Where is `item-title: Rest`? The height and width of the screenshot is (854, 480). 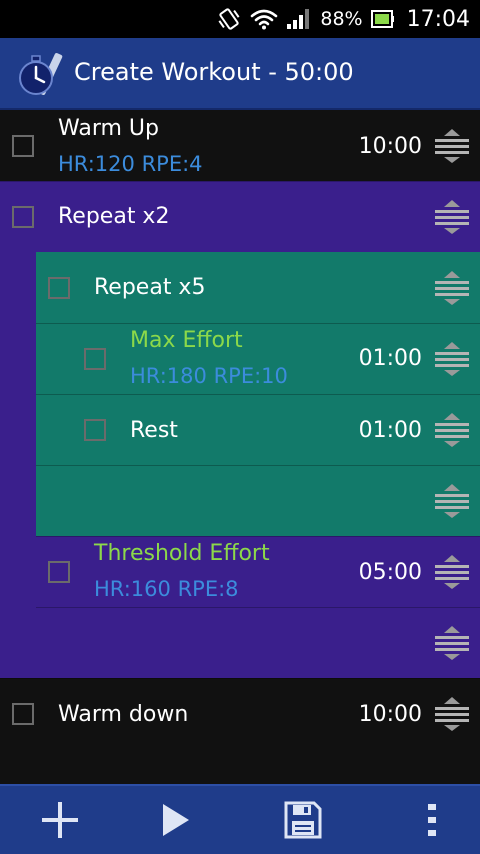 item-title: Rest is located at coordinates (154, 430).